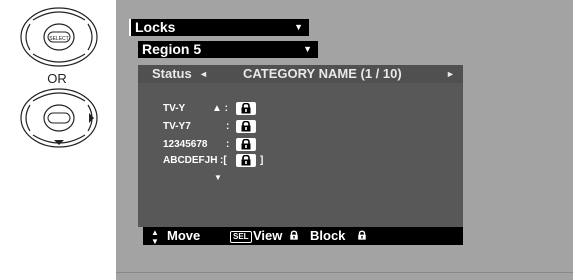 The height and width of the screenshot is (280, 573). Describe the element at coordinates (262, 160) in the screenshot. I see `rating-bracket-close: ]` at that location.